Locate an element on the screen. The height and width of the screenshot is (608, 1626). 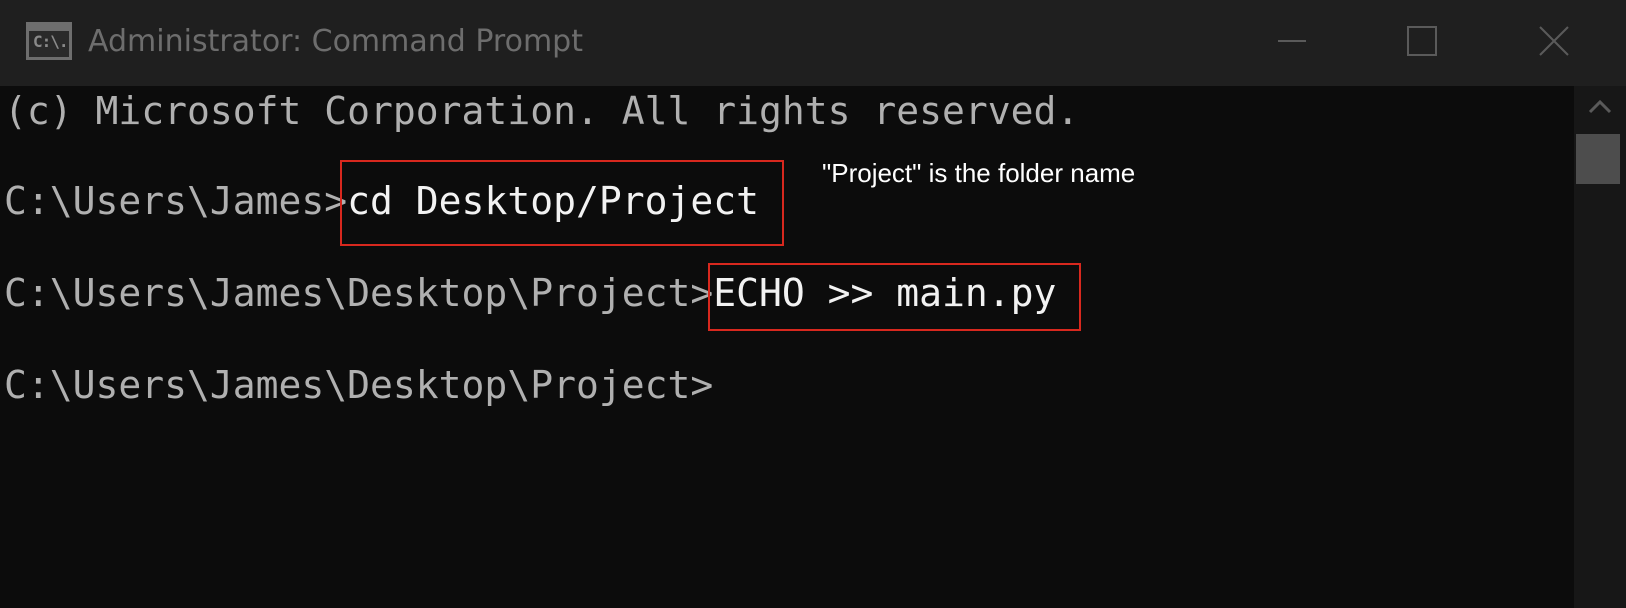
maximize-button is located at coordinates (1422, 43).